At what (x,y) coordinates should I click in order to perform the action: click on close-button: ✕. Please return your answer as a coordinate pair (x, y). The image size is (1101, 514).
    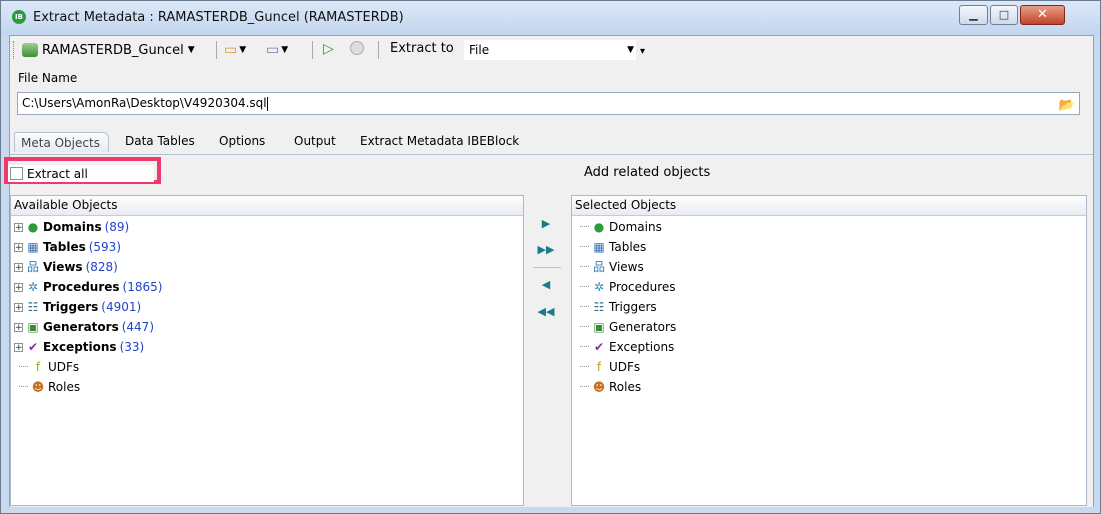
    Looking at the image, I should click on (1042, 15).